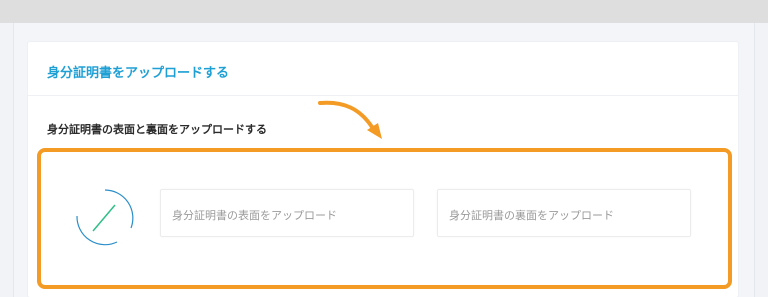 Image resolution: width=768 pixels, height=297 pixels. I want to click on card-divider, so click(383, 95).